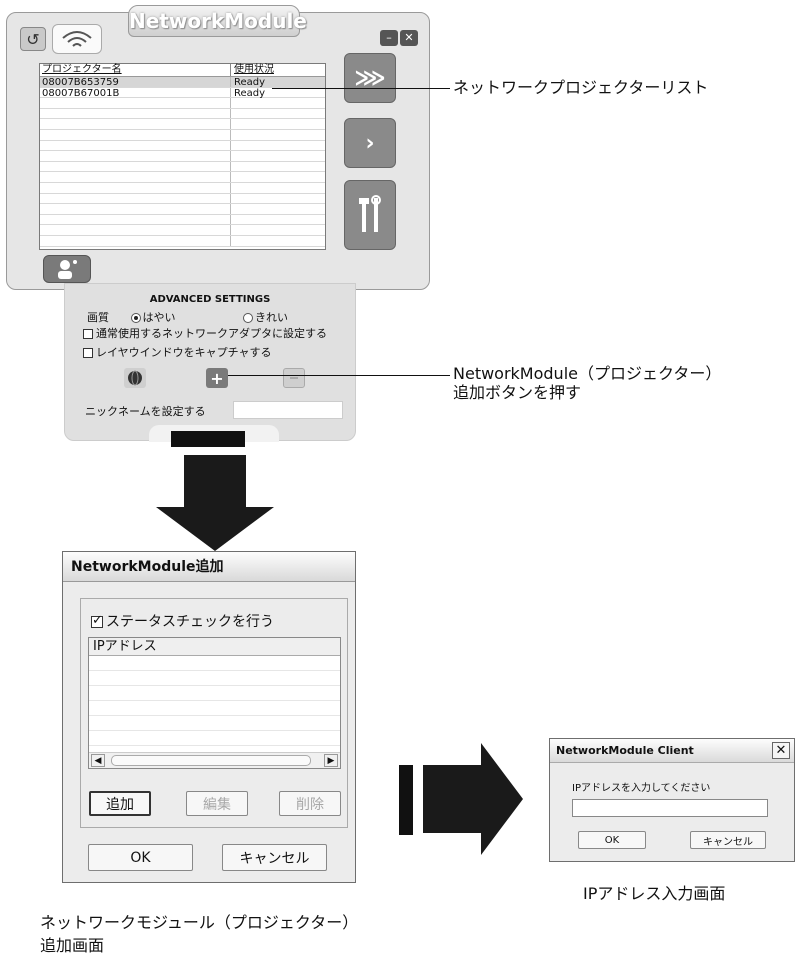 The width and height of the screenshot is (798, 959). What do you see at coordinates (641, 788) in the screenshot?
I see `ip-prompt: IPアドレスを入力してください` at bounding box center [641, 788].